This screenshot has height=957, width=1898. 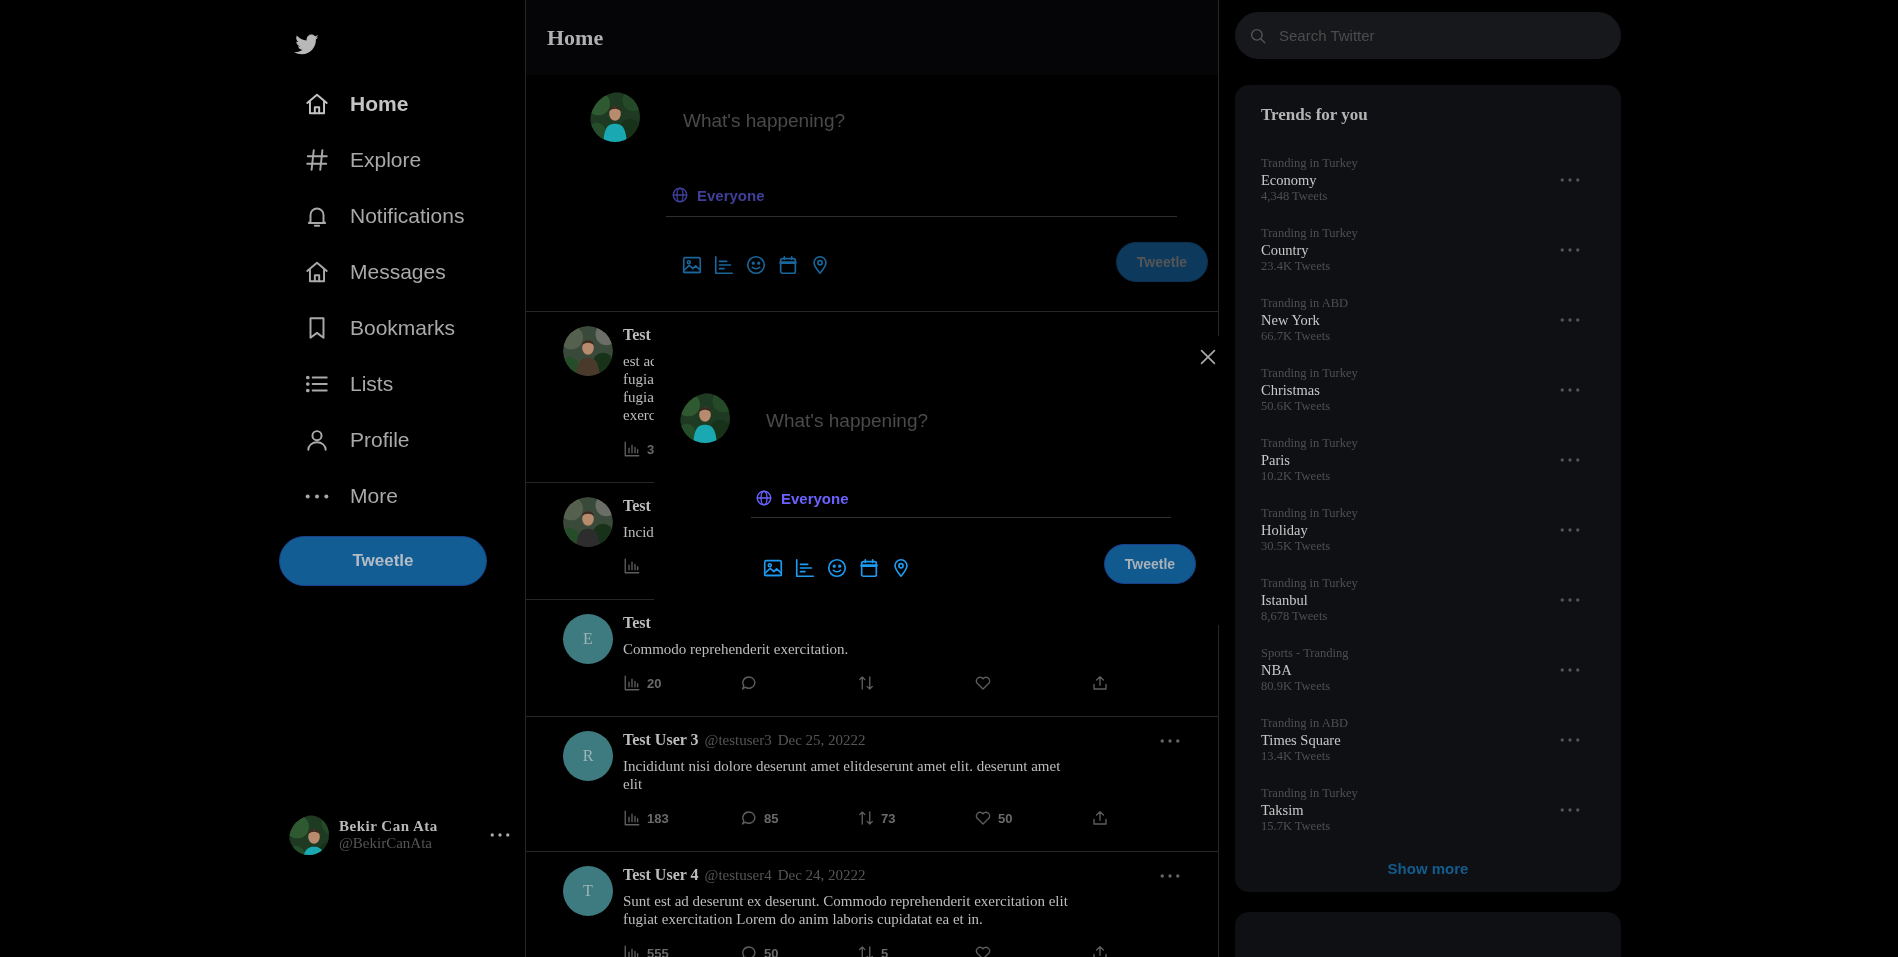 What do you see at coordinates (639, 415) in the screenshot?
I see `tweet-text: exerc` at bounding box center [639, 415].